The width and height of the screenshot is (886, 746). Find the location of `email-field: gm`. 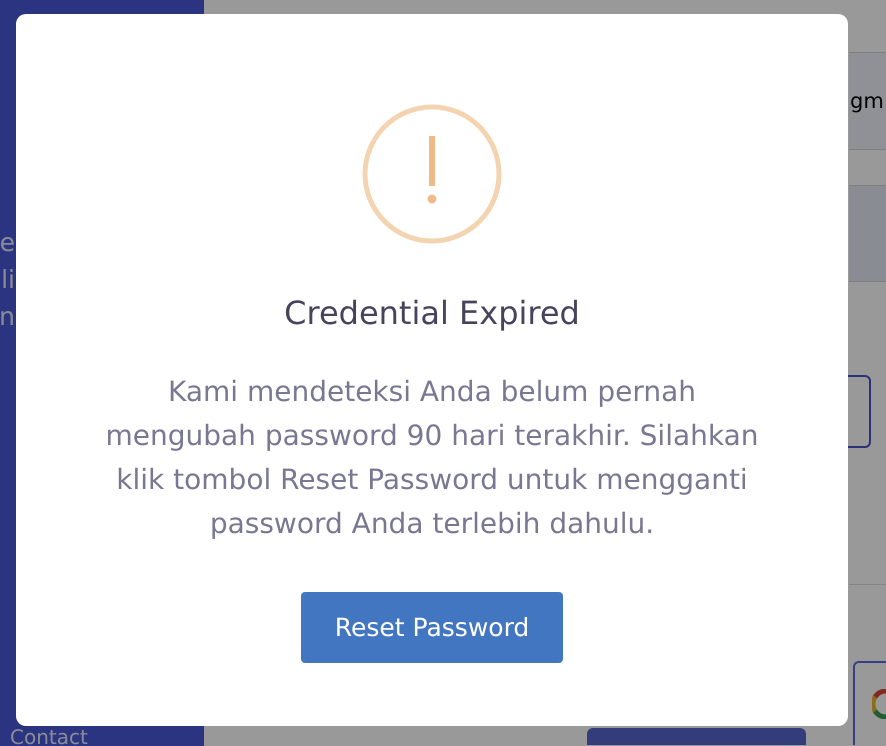

email-field: gm is located at coordinates (867, 101).